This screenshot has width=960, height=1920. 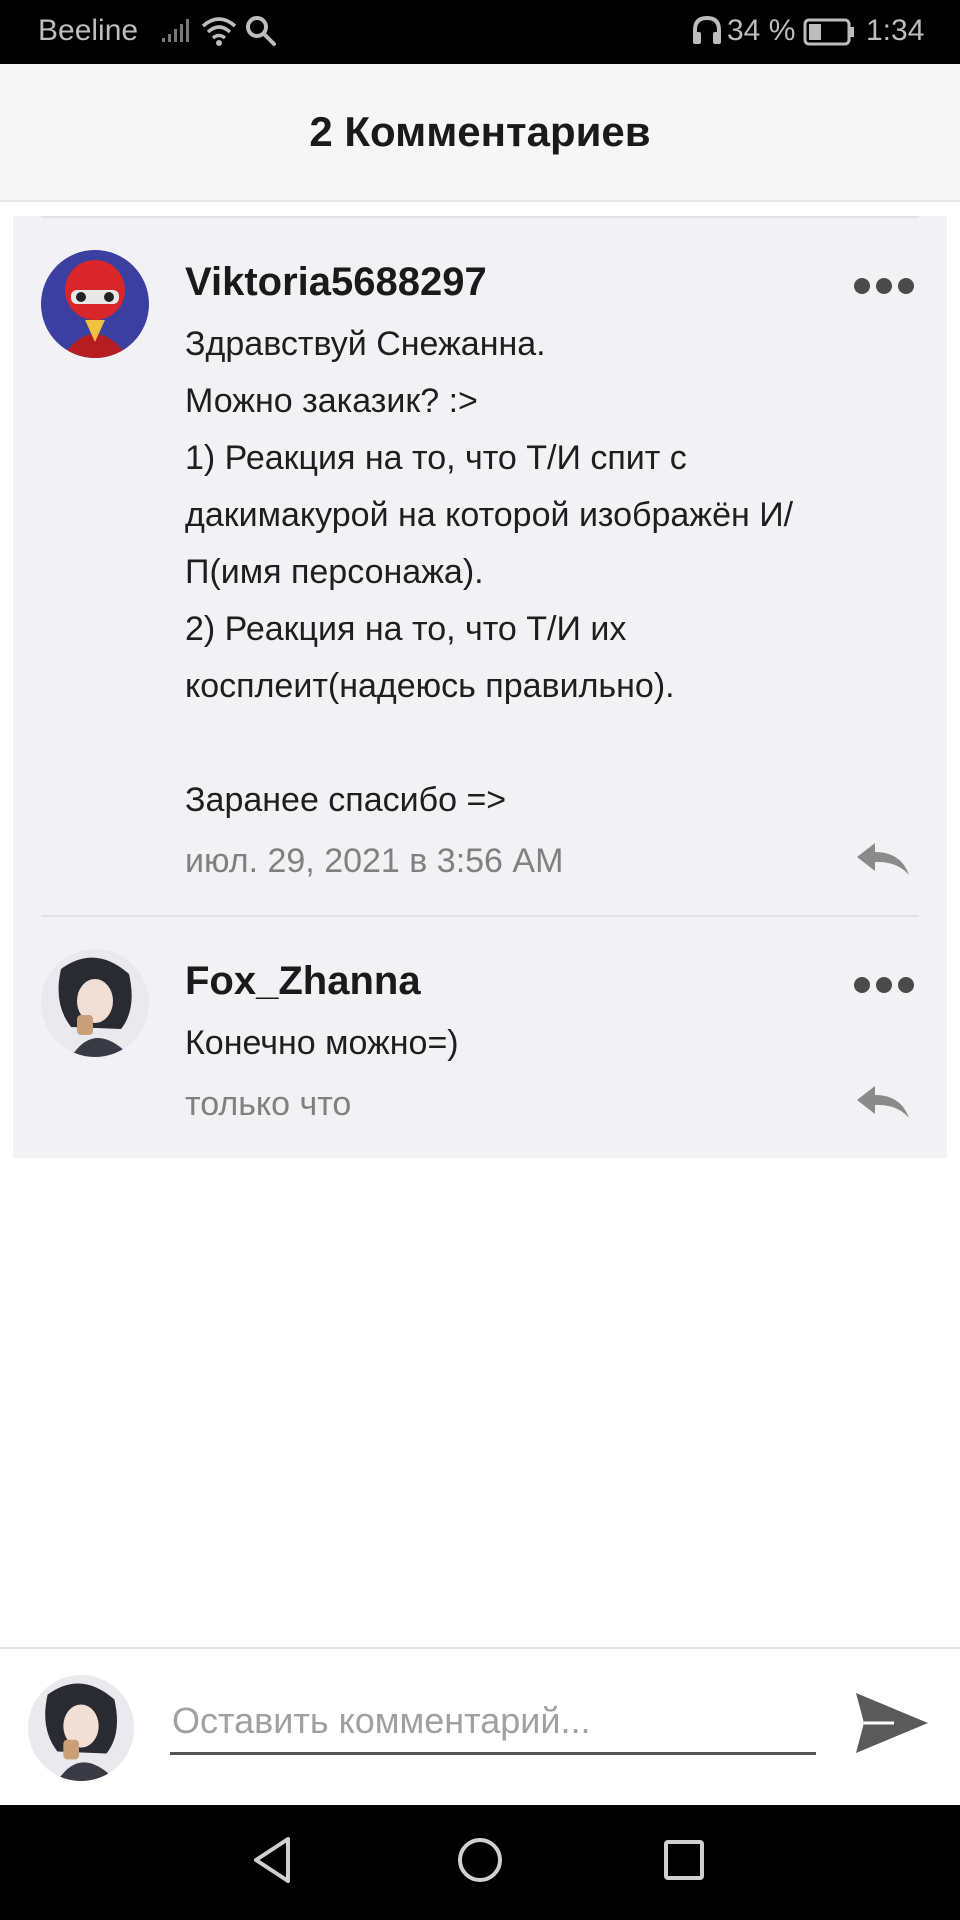 What do you see at coordinates (892, 1723) in the screenshot?
I see `send-icon` at bounding box center [892, 1723].